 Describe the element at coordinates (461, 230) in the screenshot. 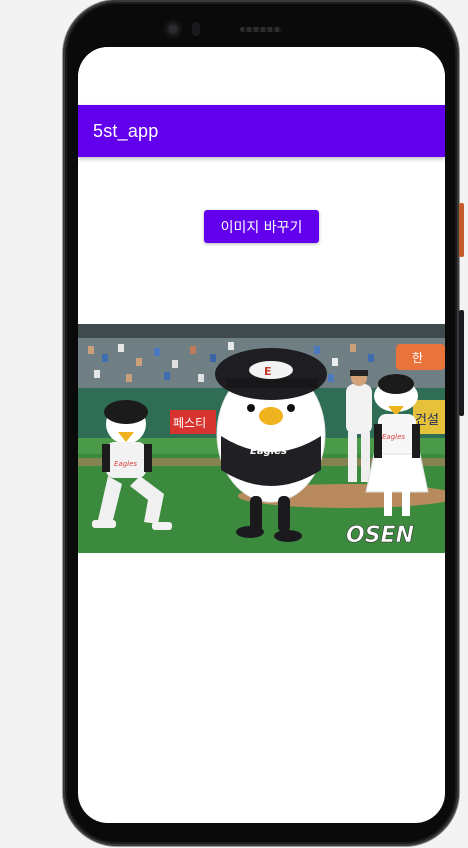

I see `power-button` at that location.